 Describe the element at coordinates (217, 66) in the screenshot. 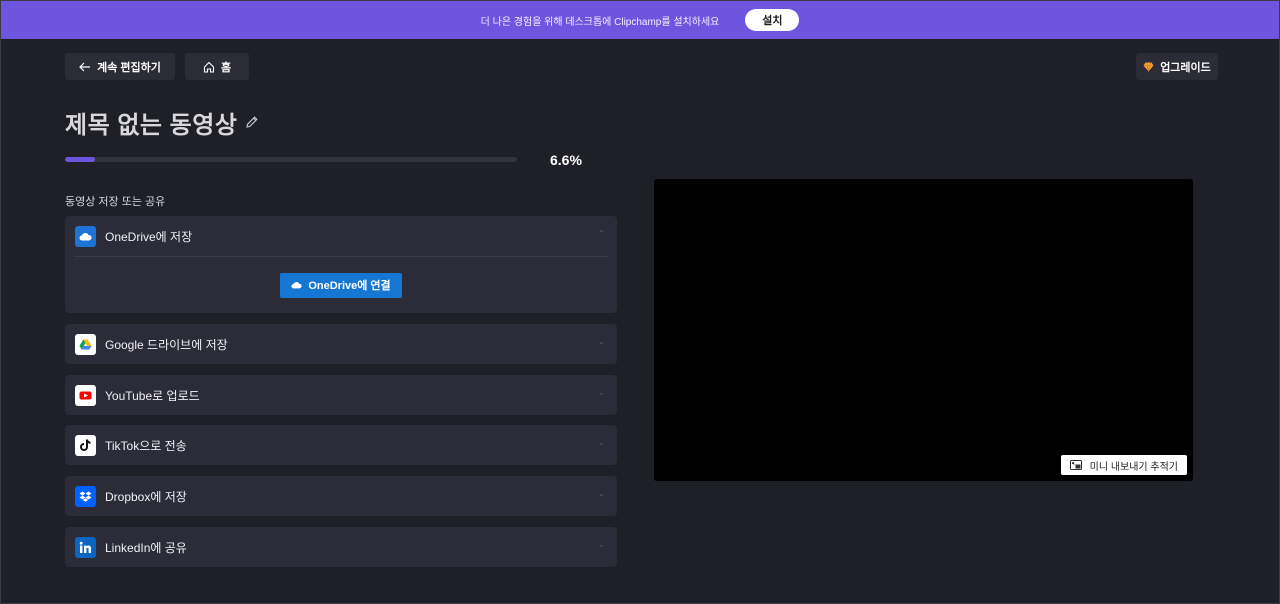

I see `home-button: 홈` at that location.